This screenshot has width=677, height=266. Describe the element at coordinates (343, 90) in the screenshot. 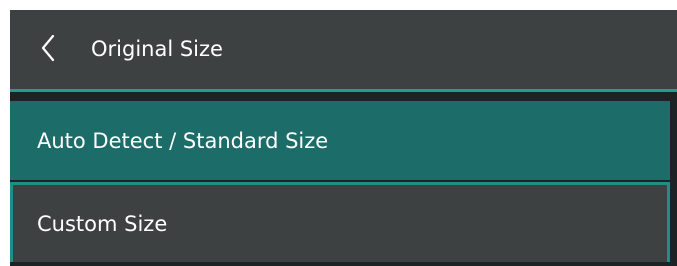

I see `header-divider` at that location.